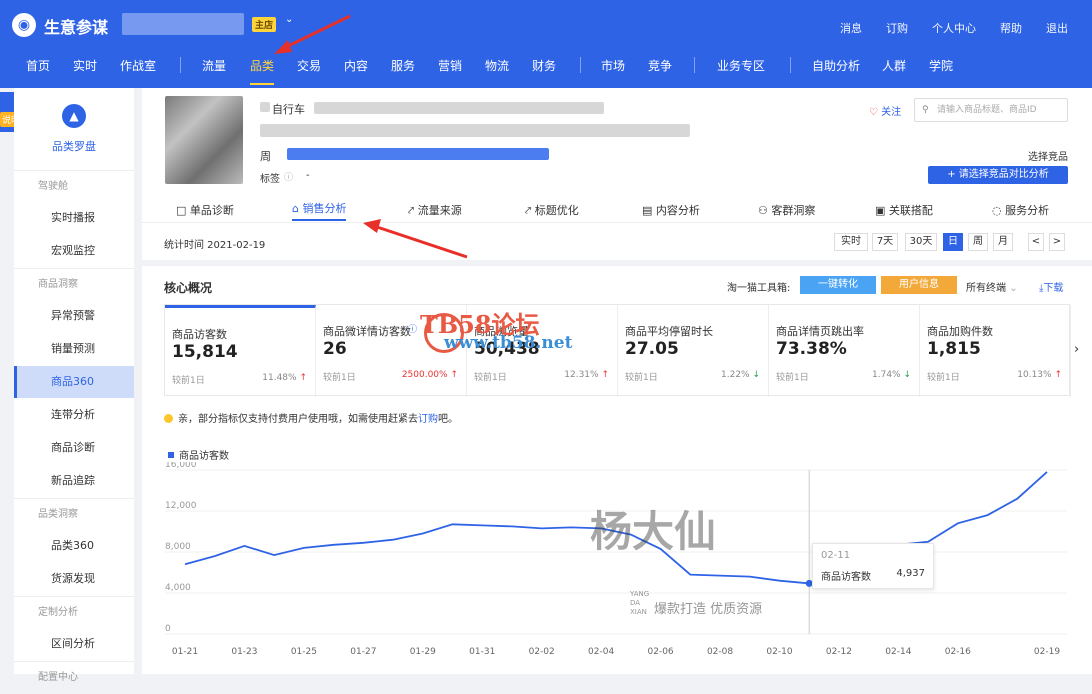  I want to click on sidebar-item-1-5: 新品追踪, so click(74, 481).